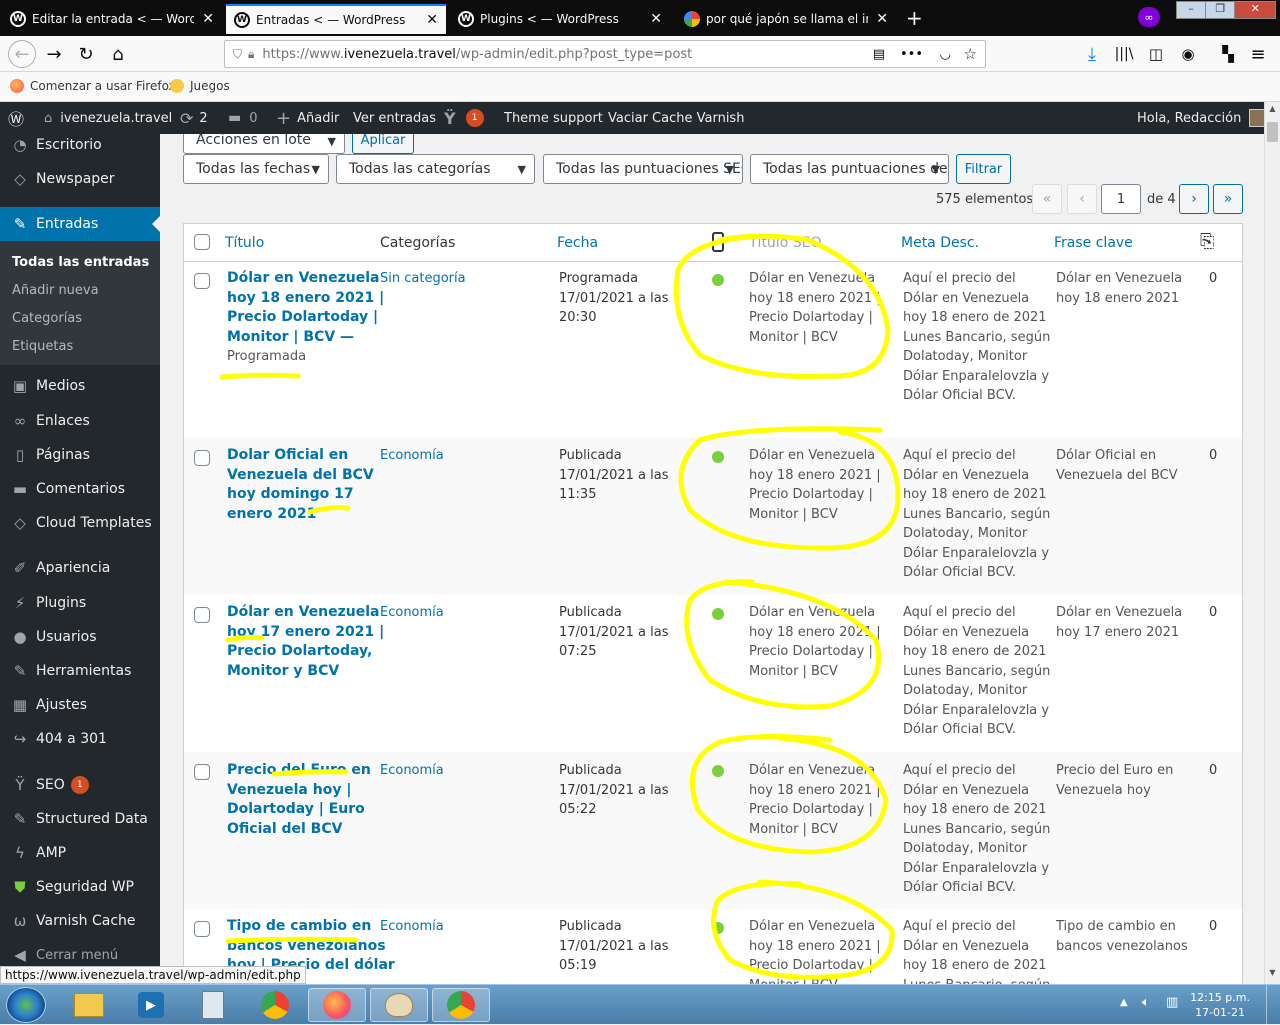  Describe the element at coordinates (22, 54) in the screenshot. I see `back-arrow-icon: ←` at that location.